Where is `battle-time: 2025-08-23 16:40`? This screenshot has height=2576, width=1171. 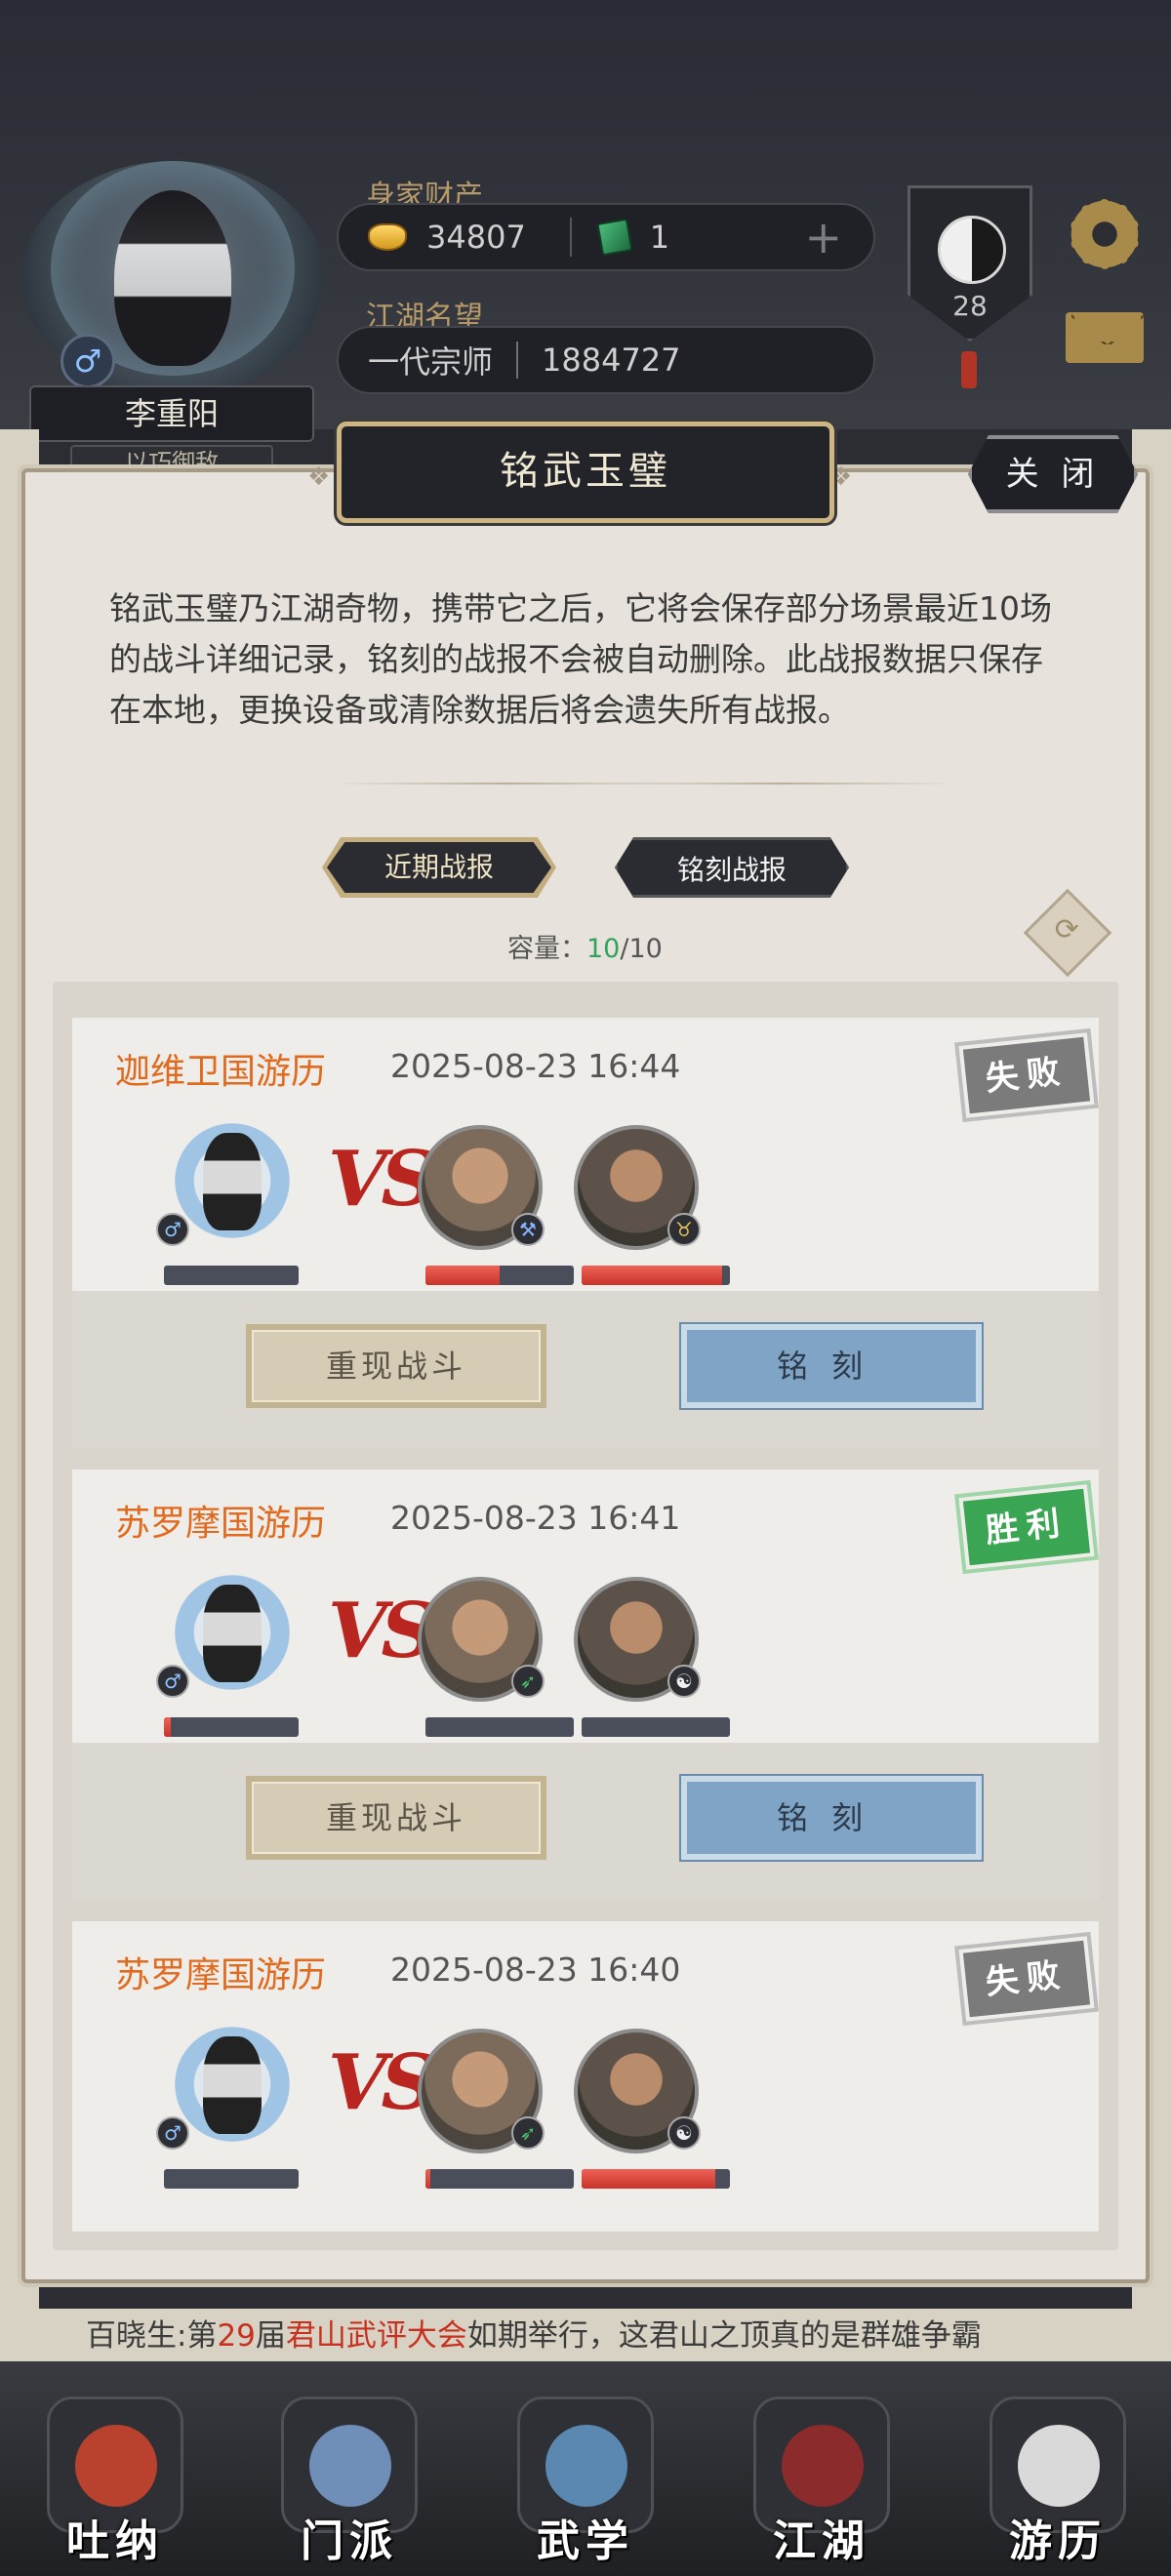 battle-time: 2025-08-23 16:40 is located at coordinates (535, 1970).